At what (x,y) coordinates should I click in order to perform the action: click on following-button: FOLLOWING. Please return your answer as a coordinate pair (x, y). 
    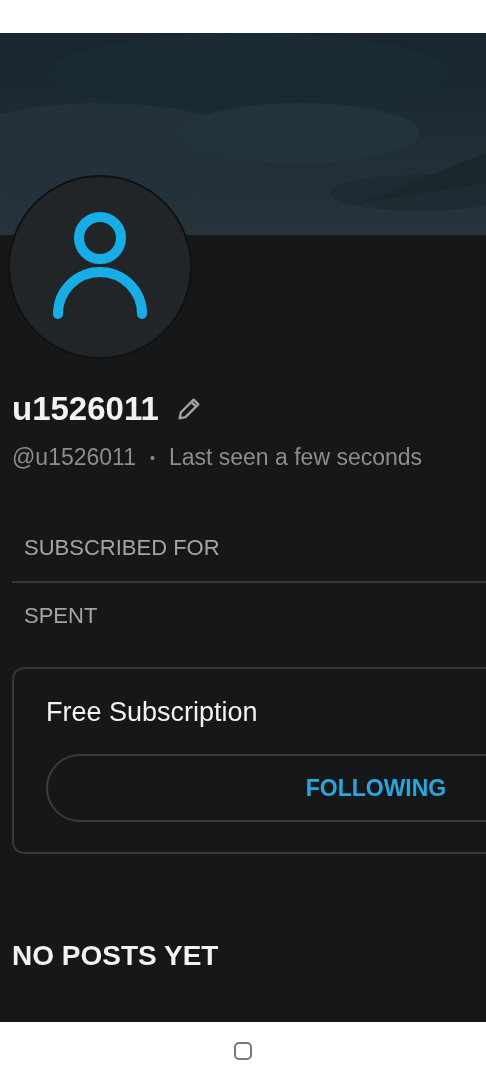
    Looking at the image, I should click on (266, 788).